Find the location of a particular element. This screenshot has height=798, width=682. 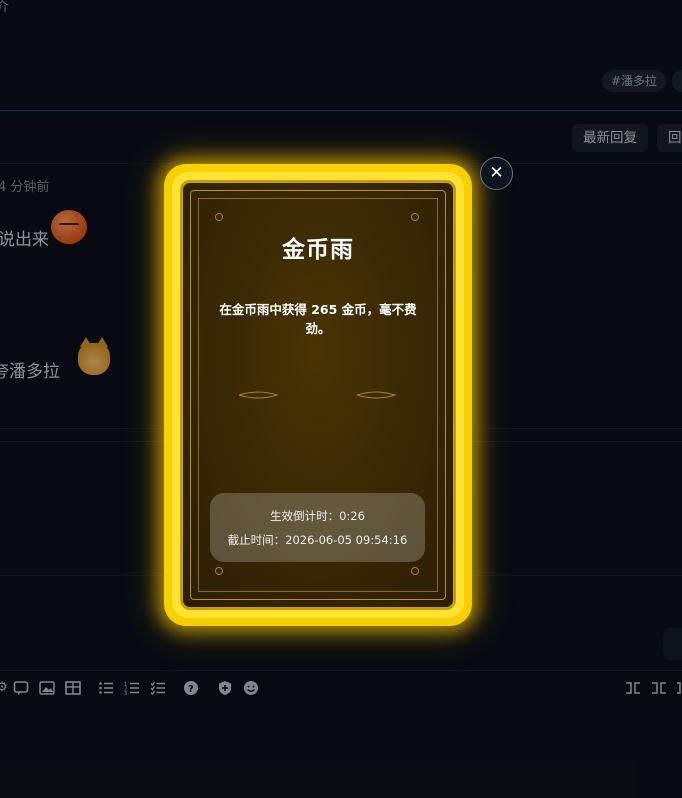

deadline-text: 截止时间：2026-06-05 09:54:16 is located at coordinates (317, 540).